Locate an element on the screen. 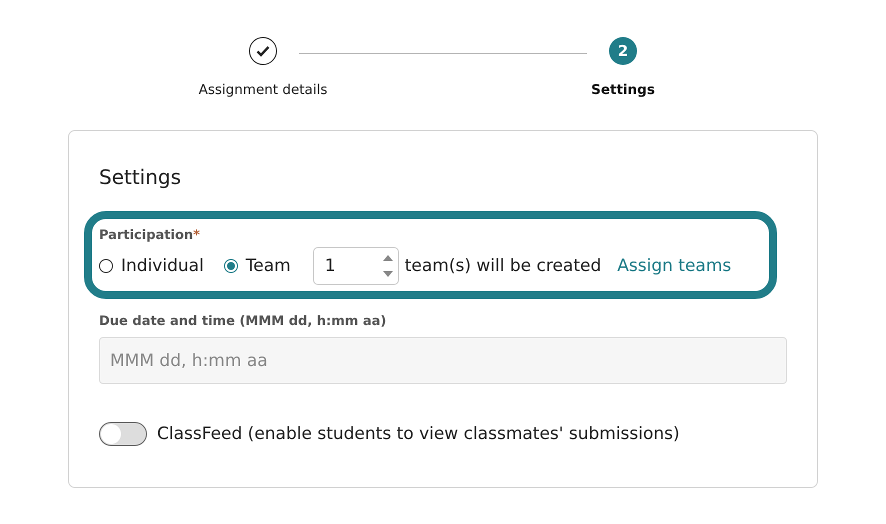  date-field: MMM dd, h:mm aa is located at coordinates (443, 360).